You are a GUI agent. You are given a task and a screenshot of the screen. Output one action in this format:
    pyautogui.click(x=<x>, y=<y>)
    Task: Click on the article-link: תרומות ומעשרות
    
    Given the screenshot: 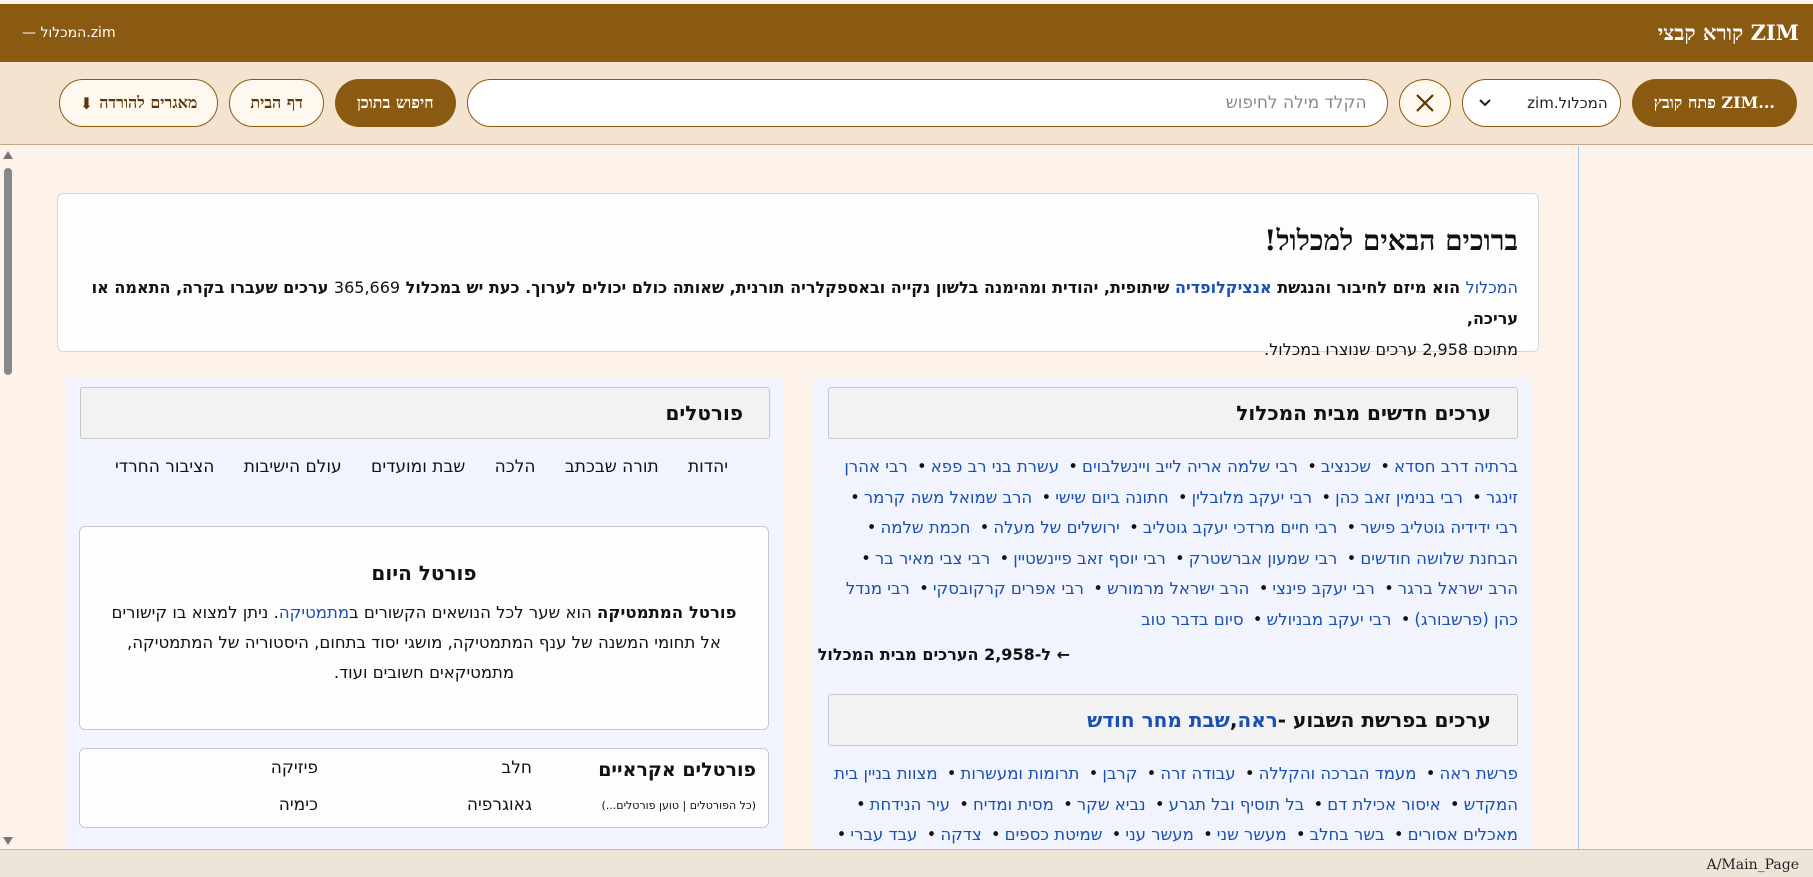 What is the action you would take?
    pyautogui.click(x=1020, y=773)
    